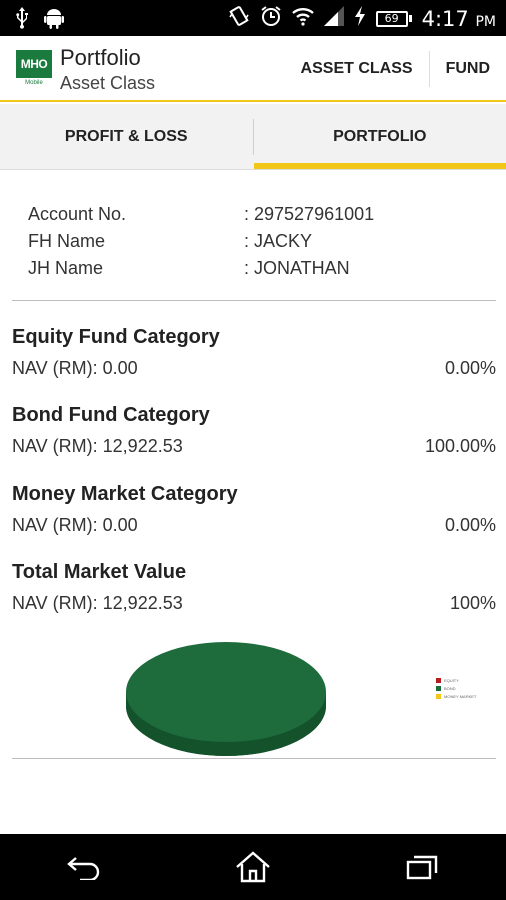  Describe the element at coordinates (357, 69) in the screenshot. I see `asset-class-button: ASSET CLASS` at that location.